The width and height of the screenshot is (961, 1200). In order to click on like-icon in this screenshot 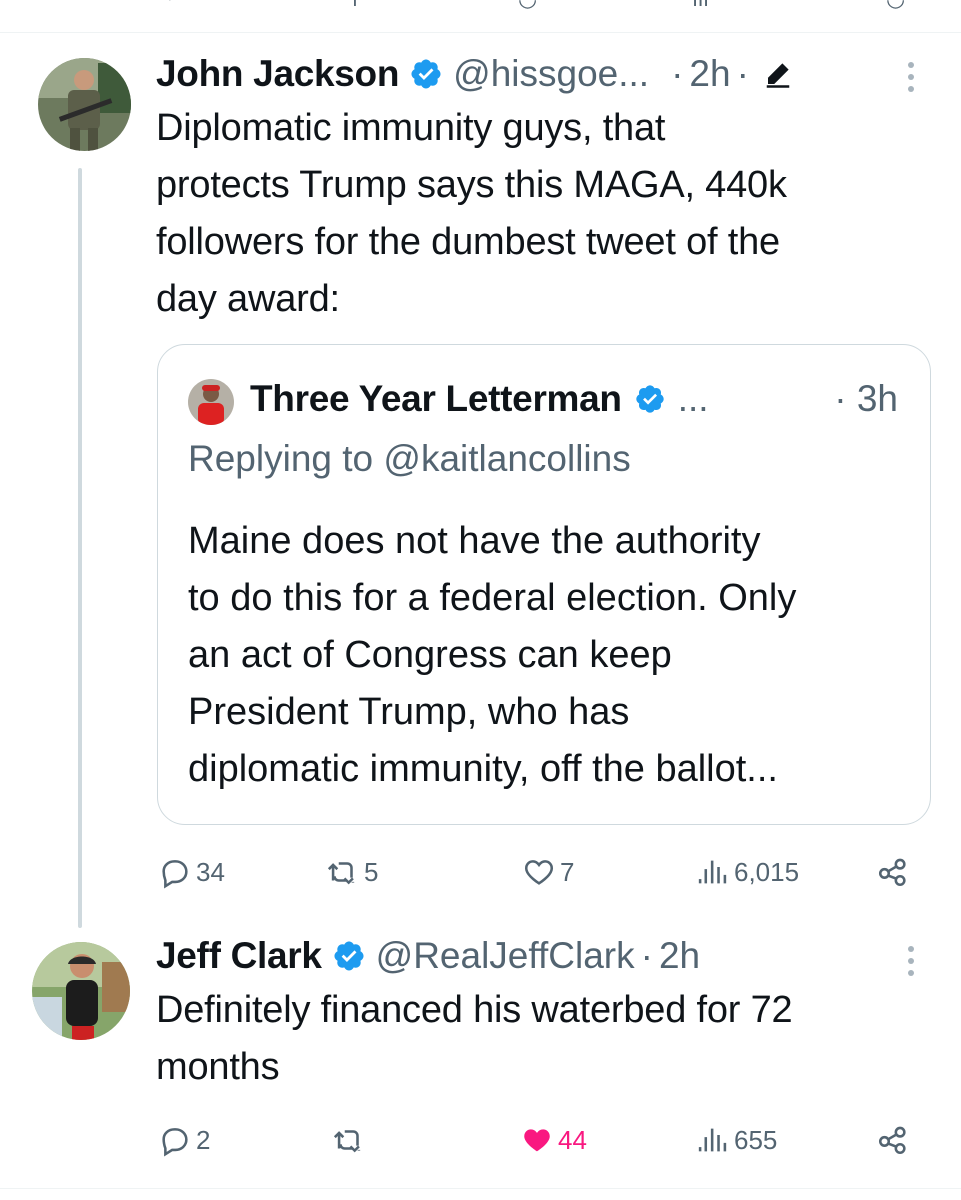, I will do `click(539, 872)`.